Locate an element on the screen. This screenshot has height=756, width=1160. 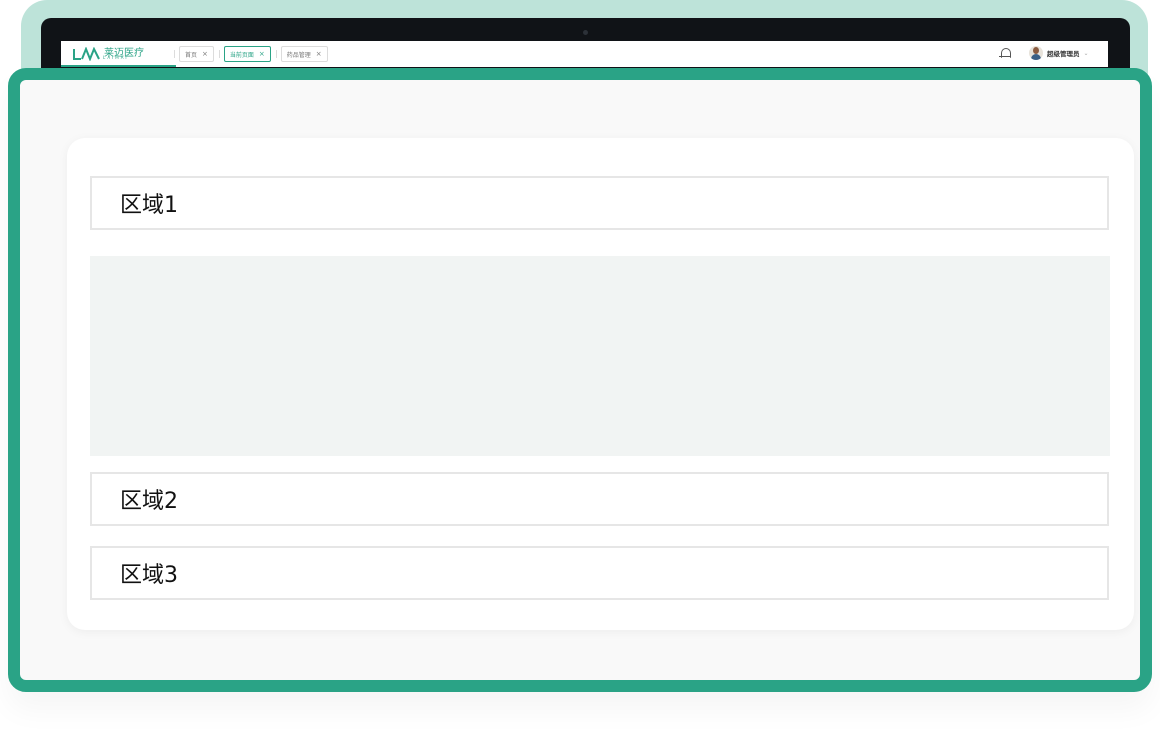
tab-bar: 首页 × 当前页面 × 药品管理 × is located at coordinates (256, 54).